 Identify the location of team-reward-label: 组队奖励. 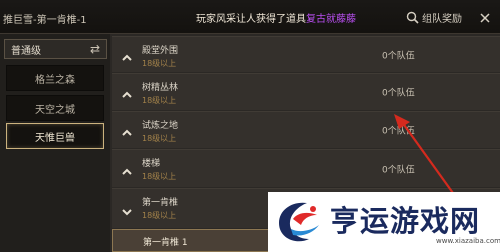
(442, 19).